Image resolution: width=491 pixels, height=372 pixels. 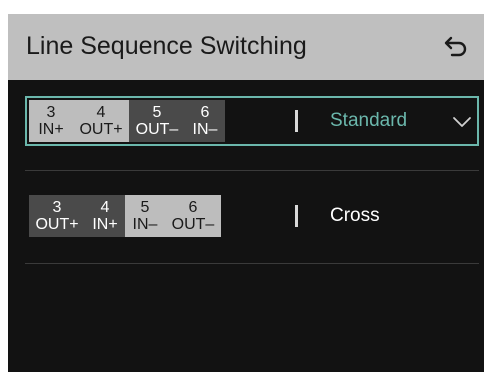 I want to click on pin-5: 5 IN–, so click(x=145, y=216).